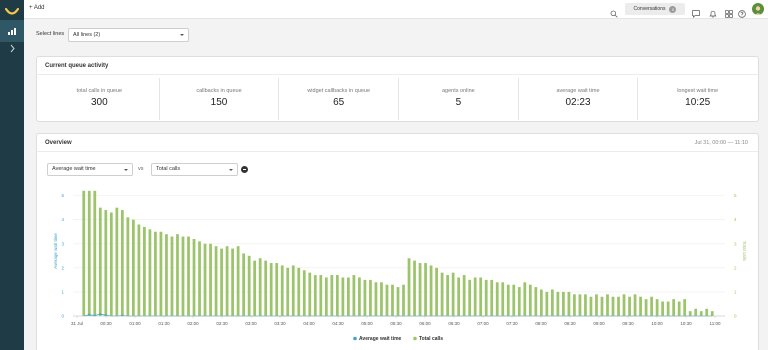 The width and height of the screenshot is (768, 350). I want to click on queue-panel-title: Current queue activity, so click(77, 66).